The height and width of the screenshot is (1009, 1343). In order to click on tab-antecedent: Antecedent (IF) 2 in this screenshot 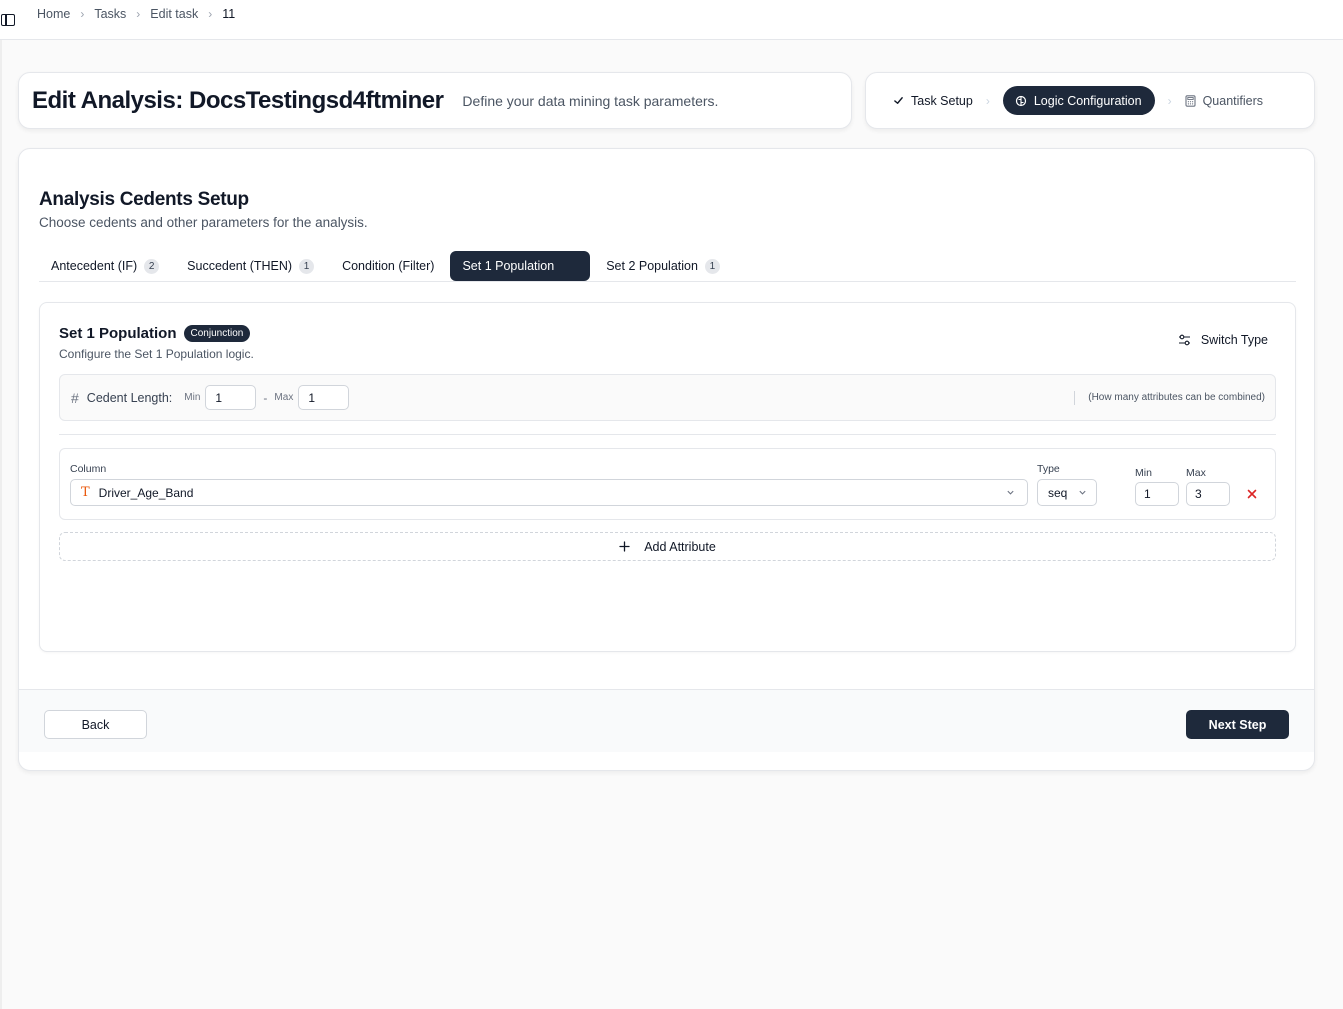, I will do `click(105, 266)`.